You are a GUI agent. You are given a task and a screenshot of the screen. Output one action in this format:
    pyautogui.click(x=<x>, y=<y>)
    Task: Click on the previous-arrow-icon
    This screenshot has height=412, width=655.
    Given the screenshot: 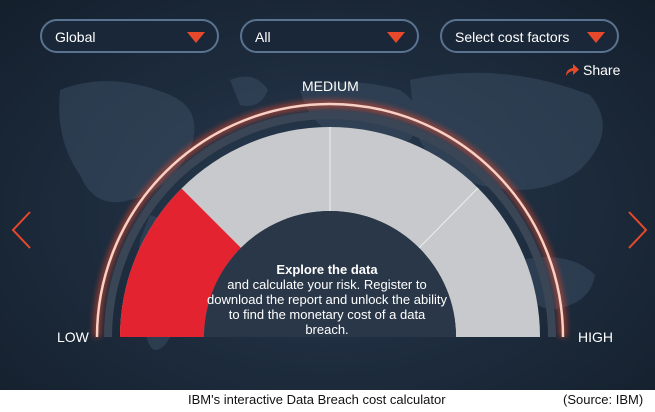 What is the action you would take?
    pyautogui.click(x=21, y=230)
    